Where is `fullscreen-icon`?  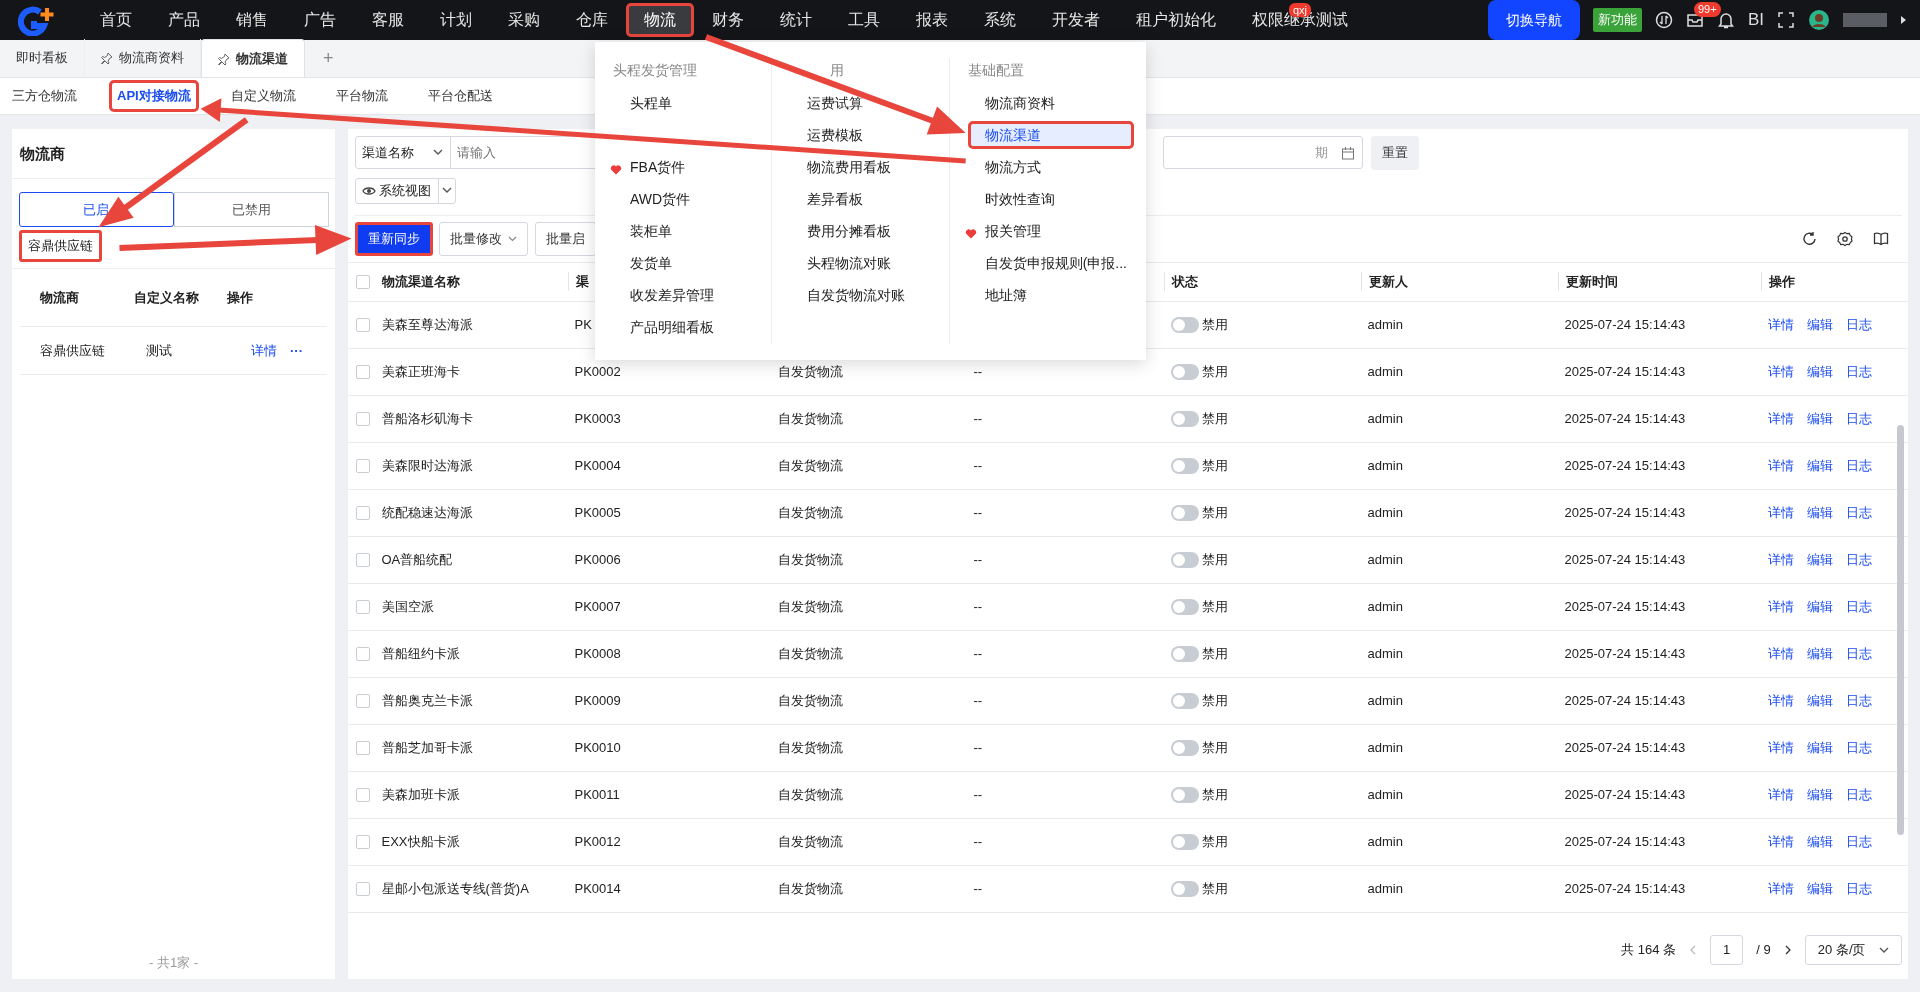
fullscreen-icon is located at coordinates (1786, 20).